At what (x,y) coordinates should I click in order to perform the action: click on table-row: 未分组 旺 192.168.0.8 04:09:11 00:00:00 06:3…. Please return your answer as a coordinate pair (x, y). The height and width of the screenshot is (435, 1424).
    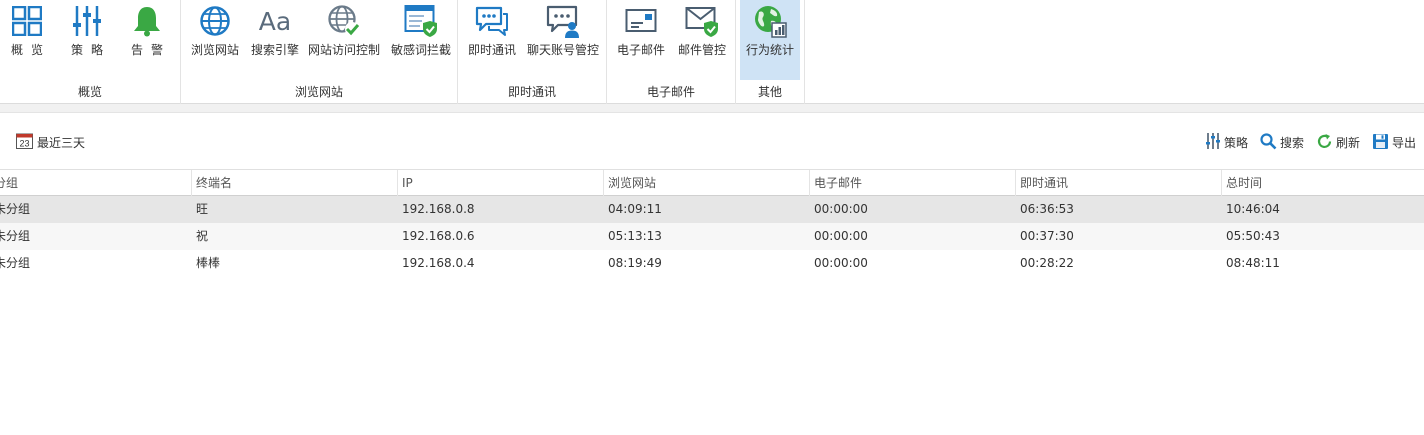
    Looking at the image, I should click on (712, 209).